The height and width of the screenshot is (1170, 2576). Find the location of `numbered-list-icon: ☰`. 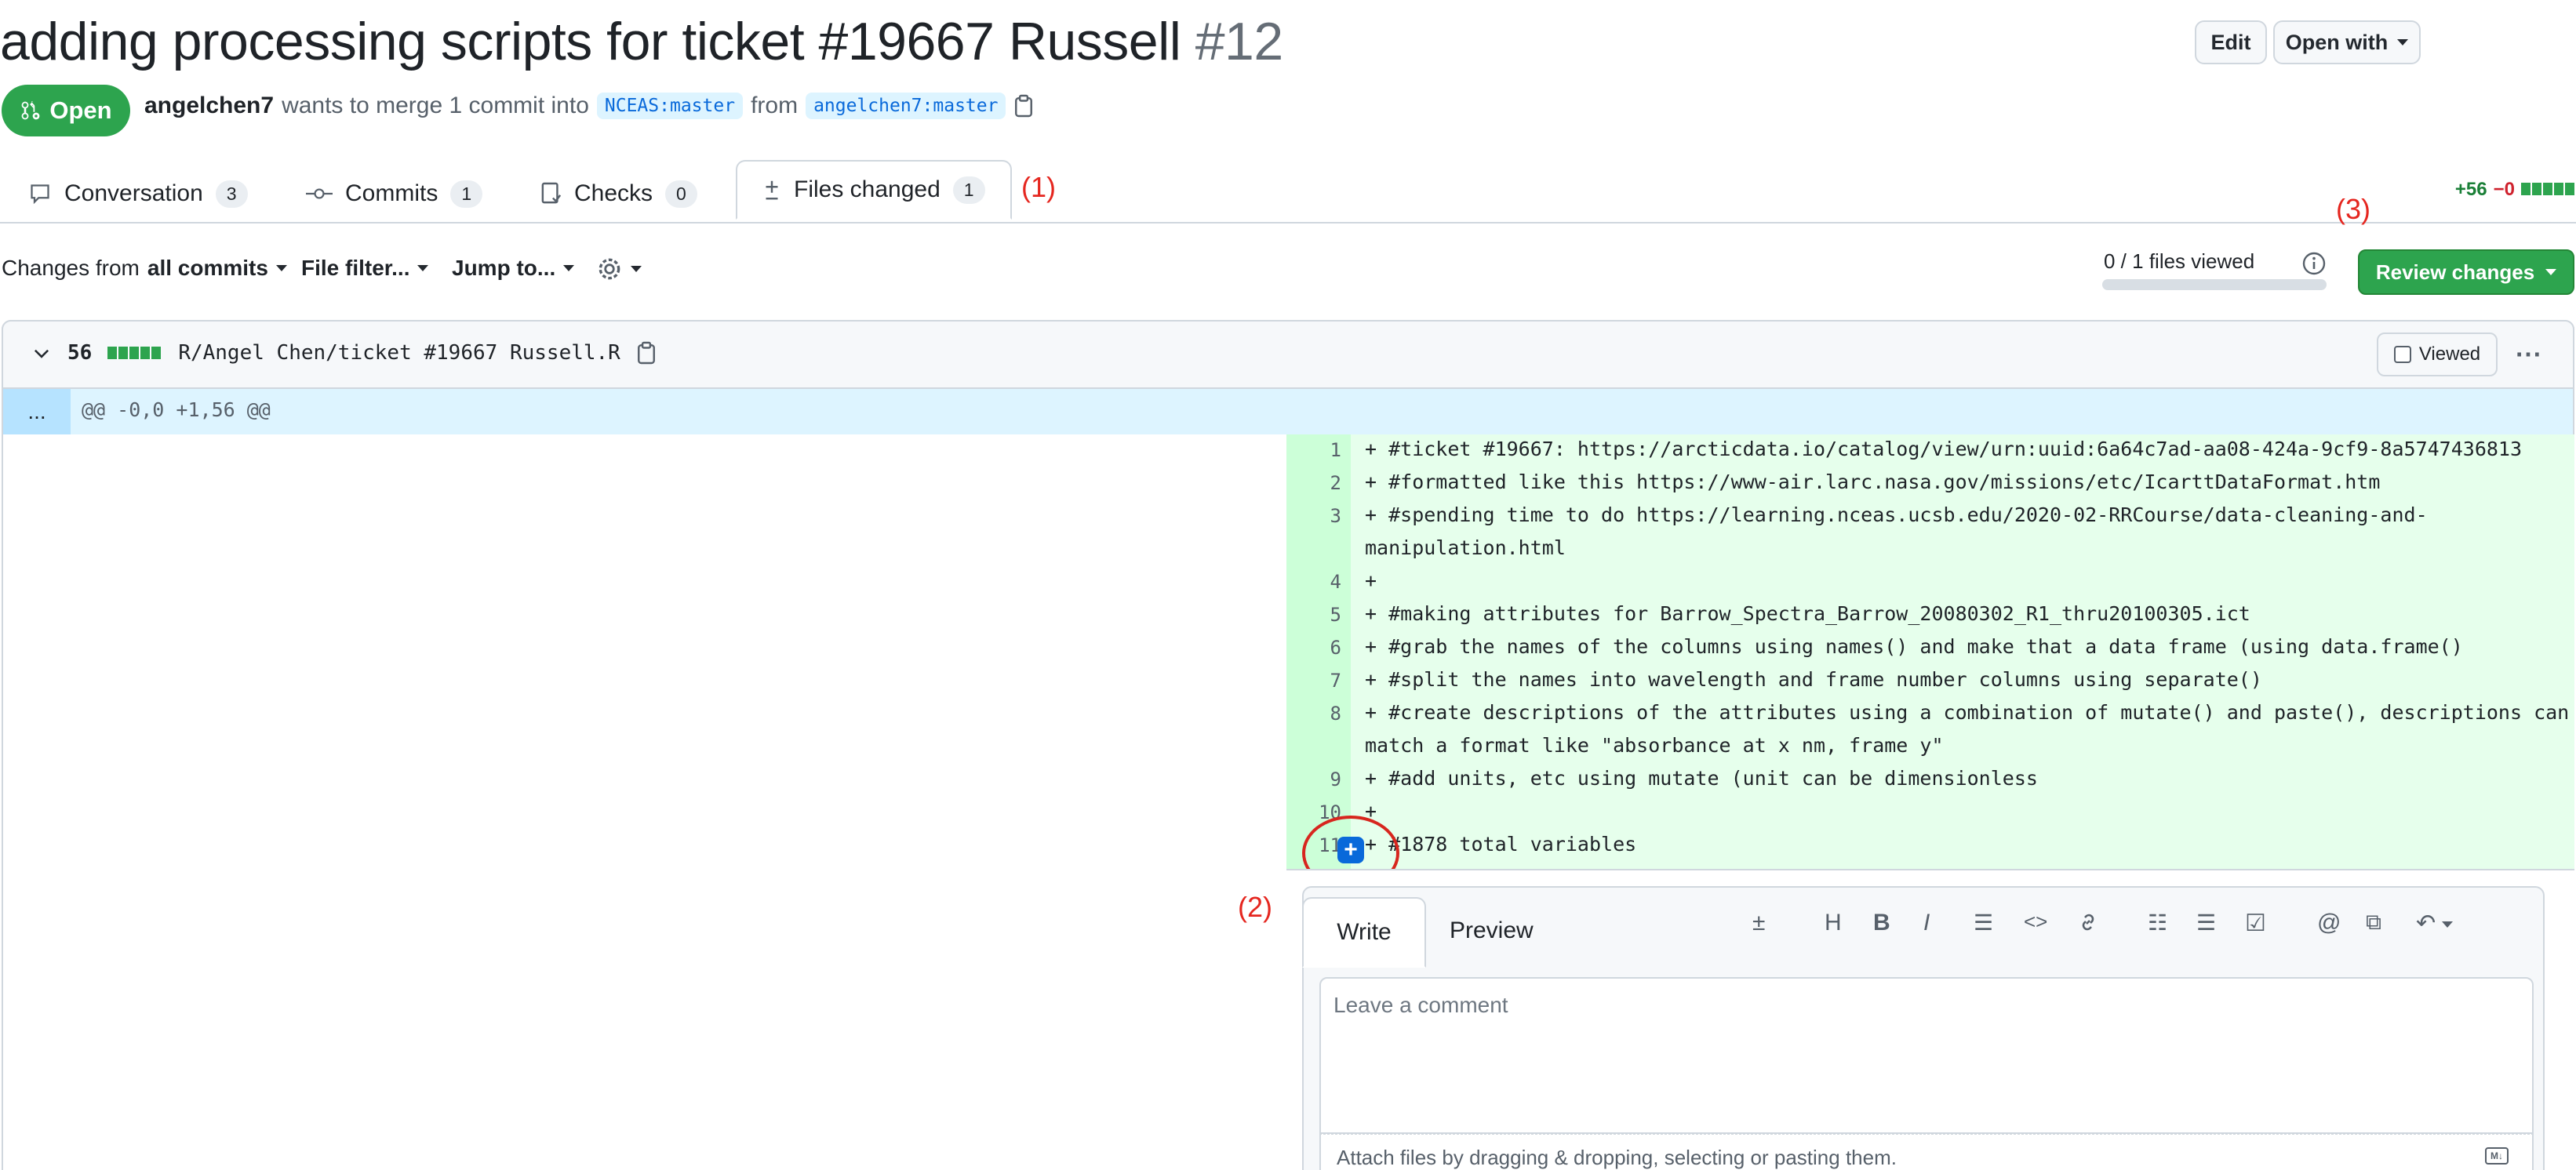

numbered-list-icon: ☰ is located at coordinates (2206, 923).